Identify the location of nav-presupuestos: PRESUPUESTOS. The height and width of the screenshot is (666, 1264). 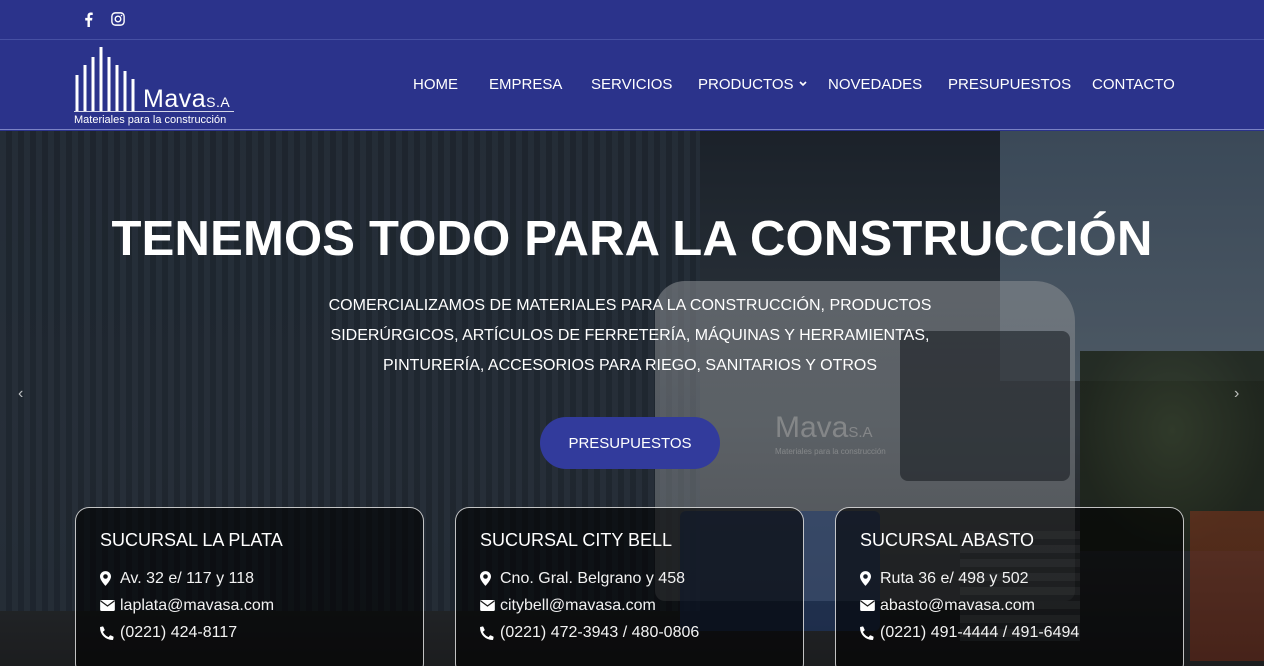
(1009, 84).